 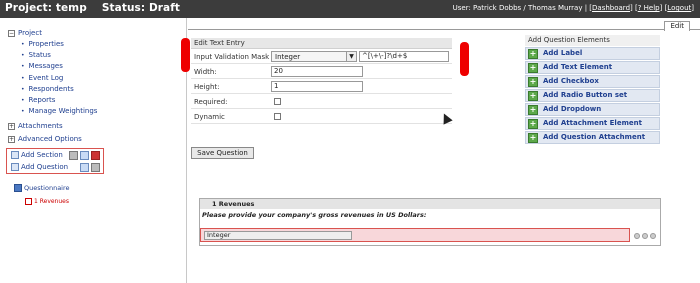 What do you see at coordinates (42, 188) in the screenshot?
I see `questionnaire-link: Questionnaire` at bounding box center [42, 188].